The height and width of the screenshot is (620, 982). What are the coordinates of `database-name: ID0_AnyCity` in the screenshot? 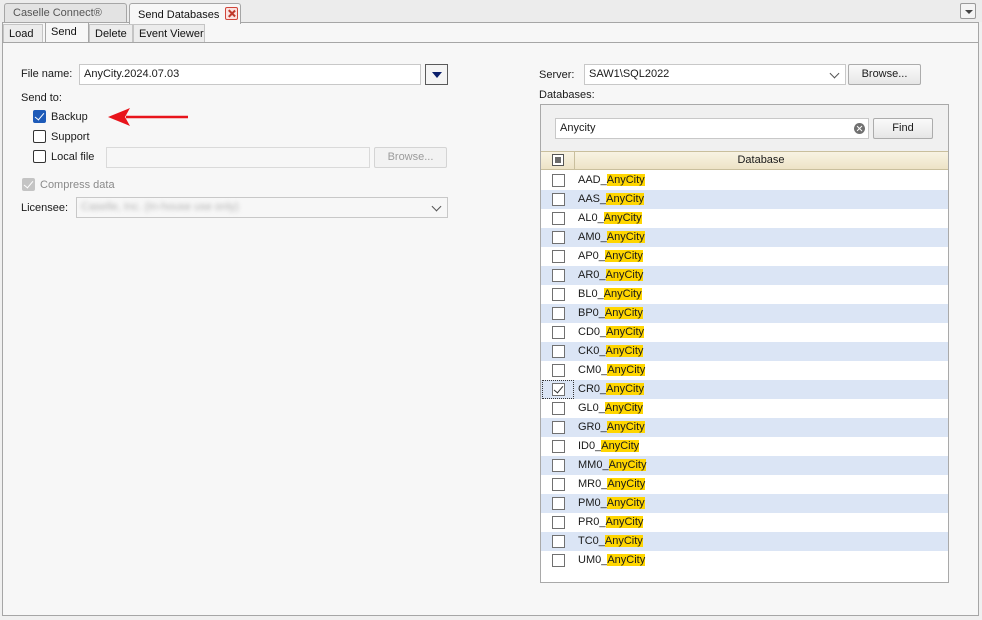 It's located at (609, 446).